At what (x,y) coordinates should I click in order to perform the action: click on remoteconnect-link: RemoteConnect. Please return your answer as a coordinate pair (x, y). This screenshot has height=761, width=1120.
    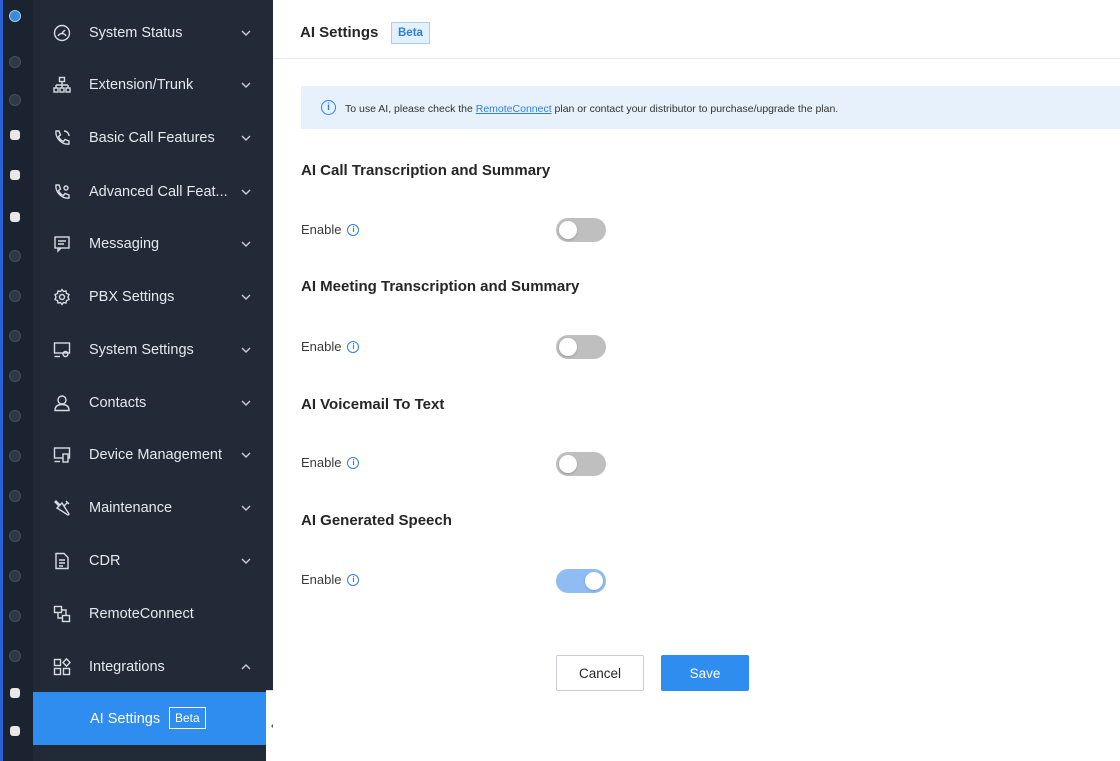
    Looking at the image, I should click on (514, 109).